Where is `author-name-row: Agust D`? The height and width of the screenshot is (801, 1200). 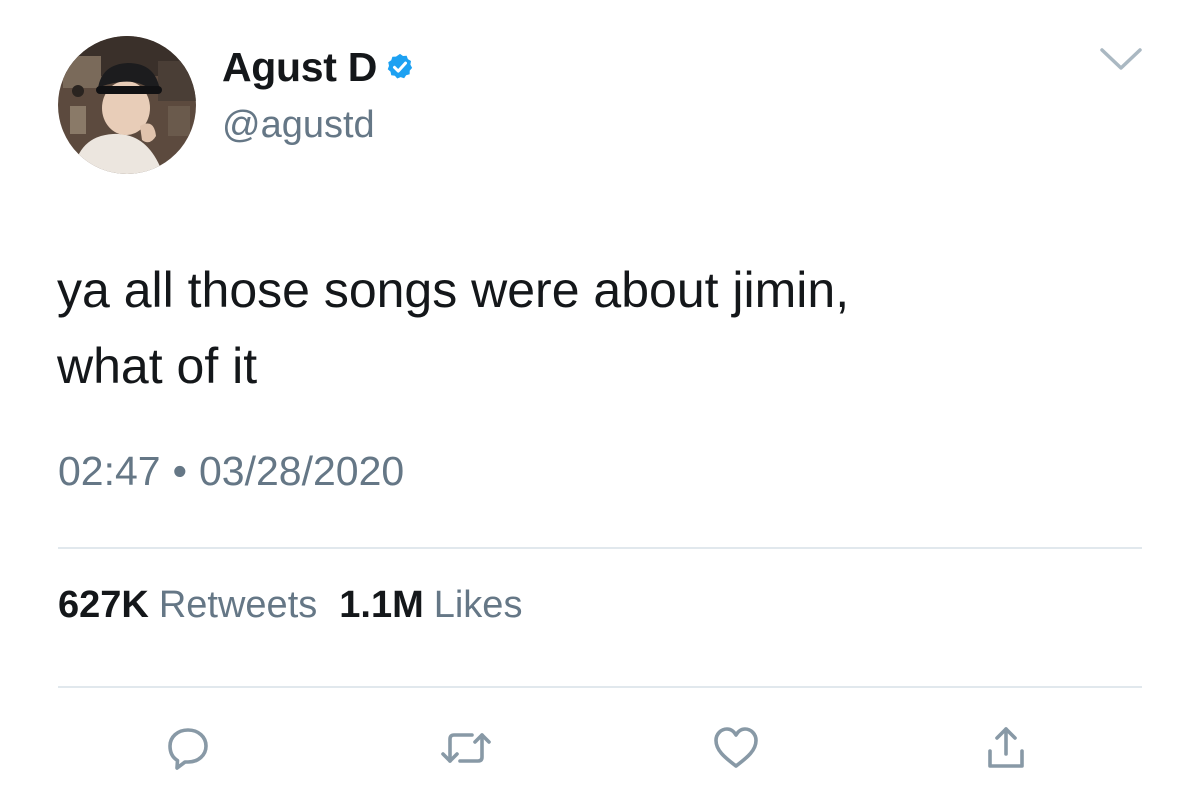 author-name-row: Agust D is located at coordinates (318, 67).